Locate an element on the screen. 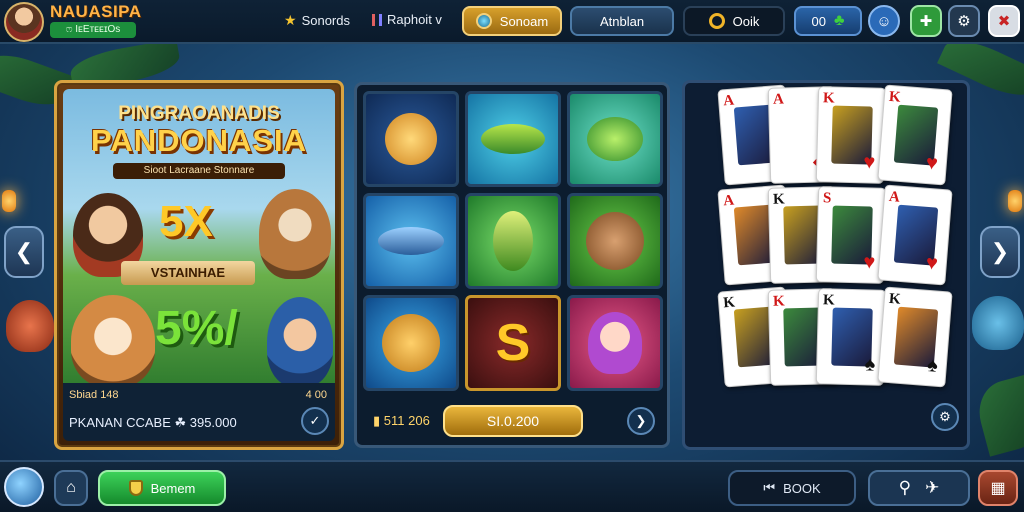 This screenshot has width=1024, height=512. green-fish-icon is located at coordinates (513, 241).